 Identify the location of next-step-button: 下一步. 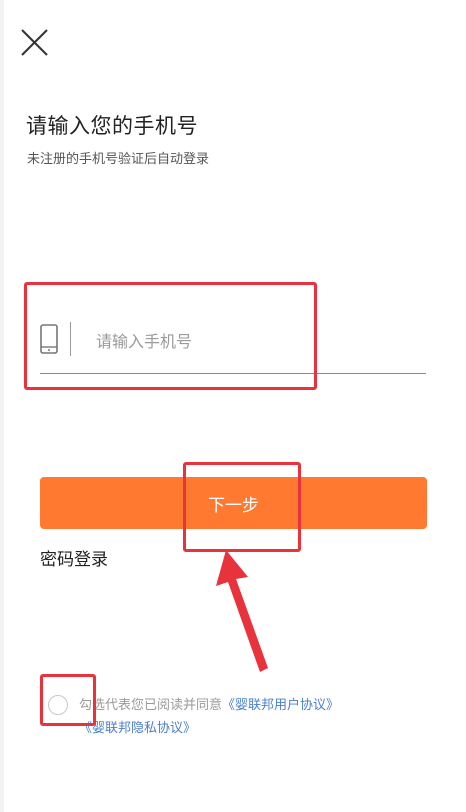
(233, 503).